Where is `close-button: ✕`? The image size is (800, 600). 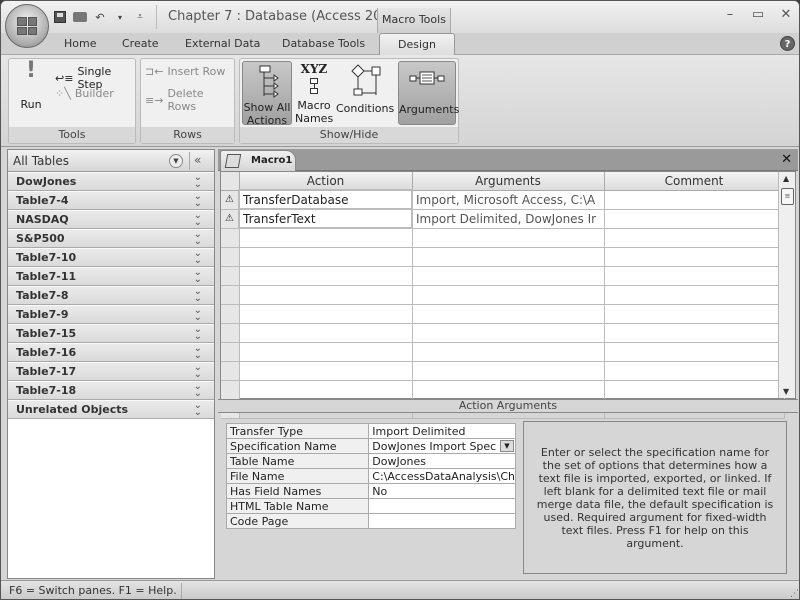
close-button: ✕ is located at coordinates (786, 14).